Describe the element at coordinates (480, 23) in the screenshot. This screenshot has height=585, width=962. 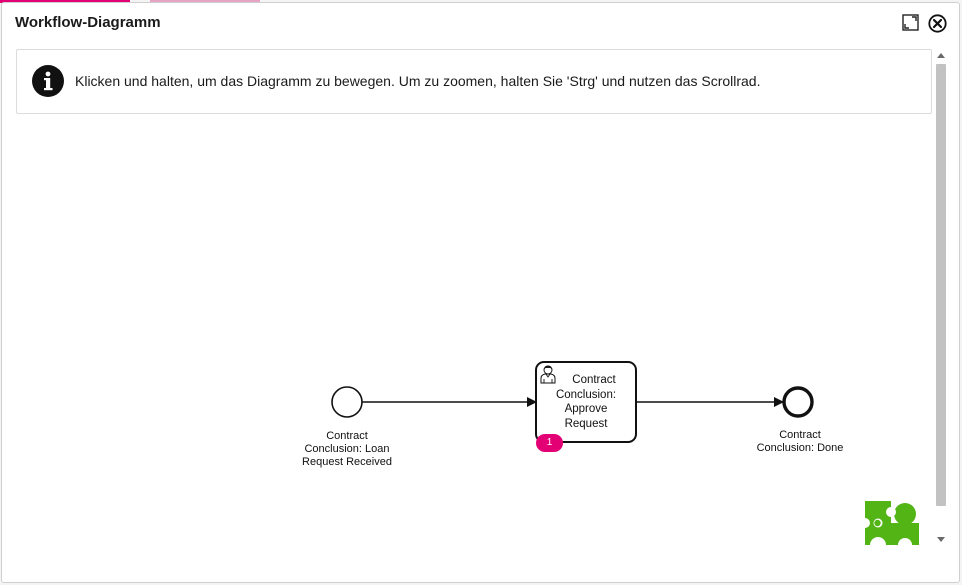
I see `dialog-header: Workflow-Diagramm` at that location.